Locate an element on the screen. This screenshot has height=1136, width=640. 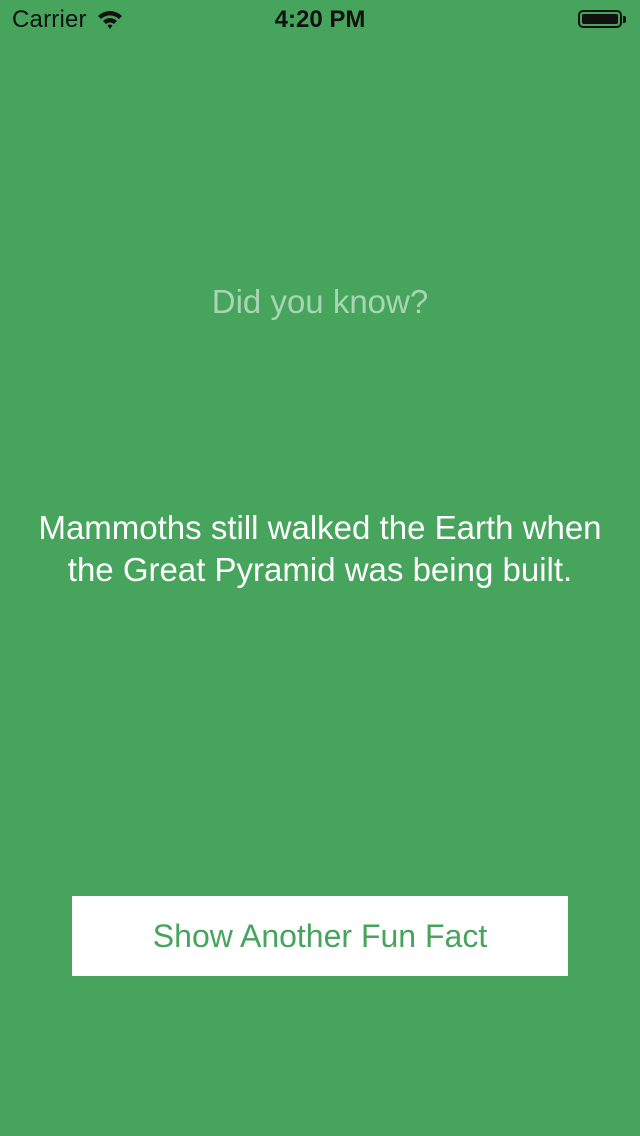
did-you-know-heading: Did you know? is located at coordinates (320, 301).